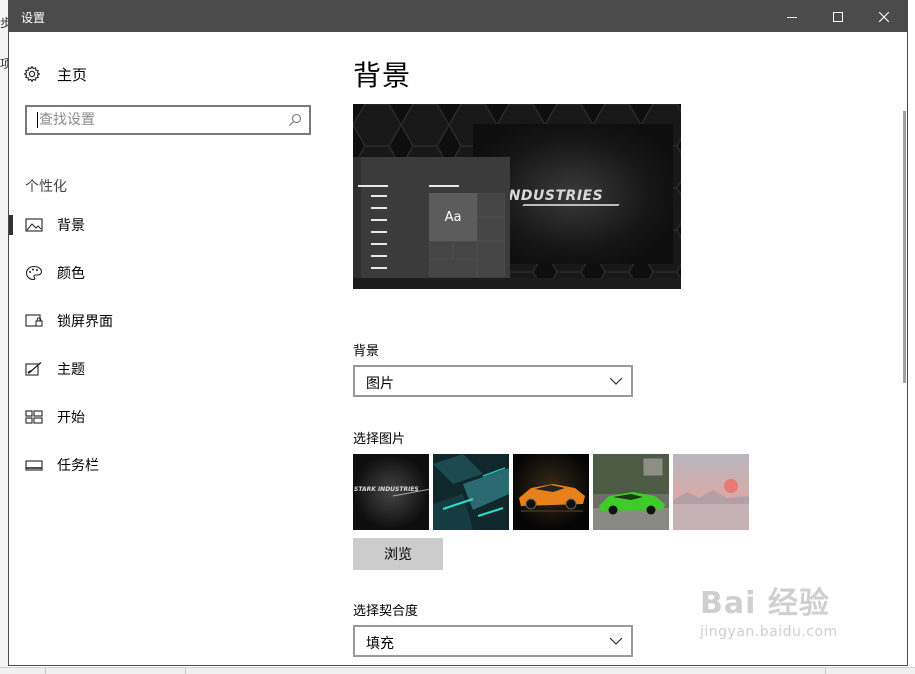 This screenshot has height=674, width=915. Describe the element at coordinates (493, 381) in the screenshot. I see `background-type-dropdown: 图片` at that location.